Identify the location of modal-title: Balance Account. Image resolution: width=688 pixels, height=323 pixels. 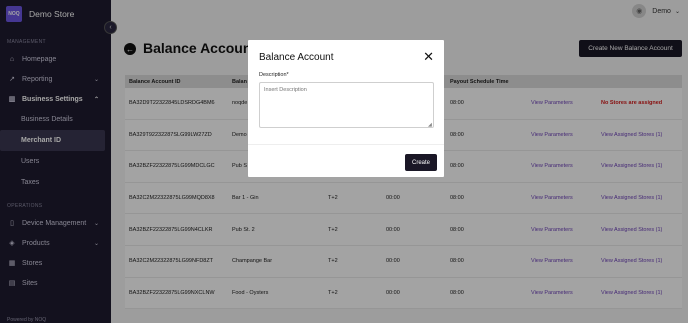
(296, 57).